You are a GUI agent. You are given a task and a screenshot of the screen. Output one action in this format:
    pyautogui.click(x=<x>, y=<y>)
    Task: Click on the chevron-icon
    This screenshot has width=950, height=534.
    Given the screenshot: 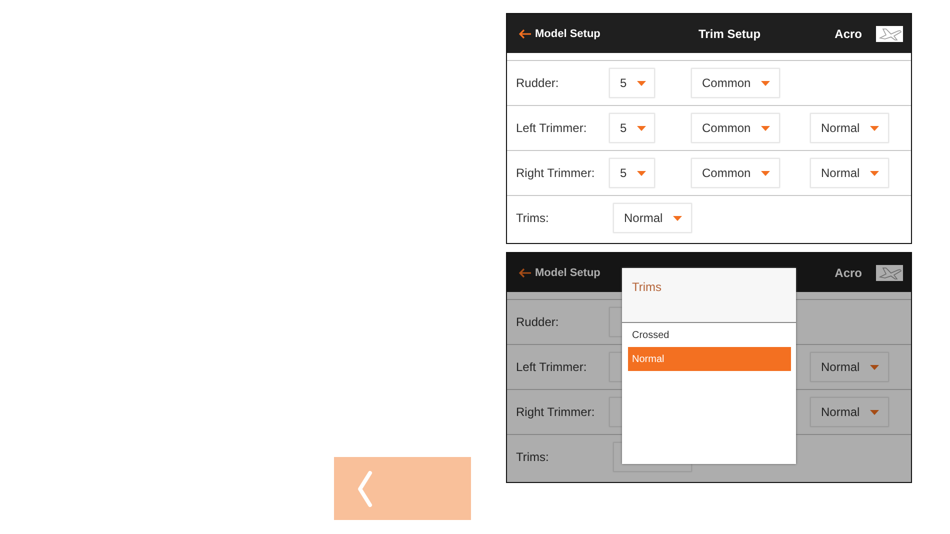 What is the action you would take?
    pyautogui.click(x=365, y=488)
    